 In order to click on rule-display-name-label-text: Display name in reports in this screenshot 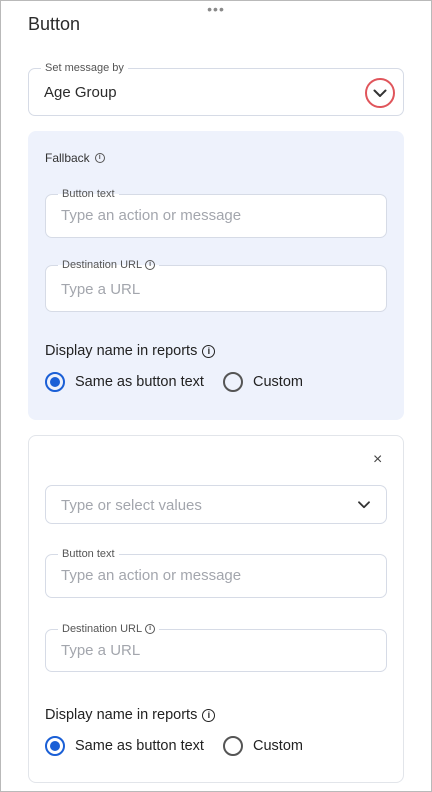, I will do `click(121, 715)`.